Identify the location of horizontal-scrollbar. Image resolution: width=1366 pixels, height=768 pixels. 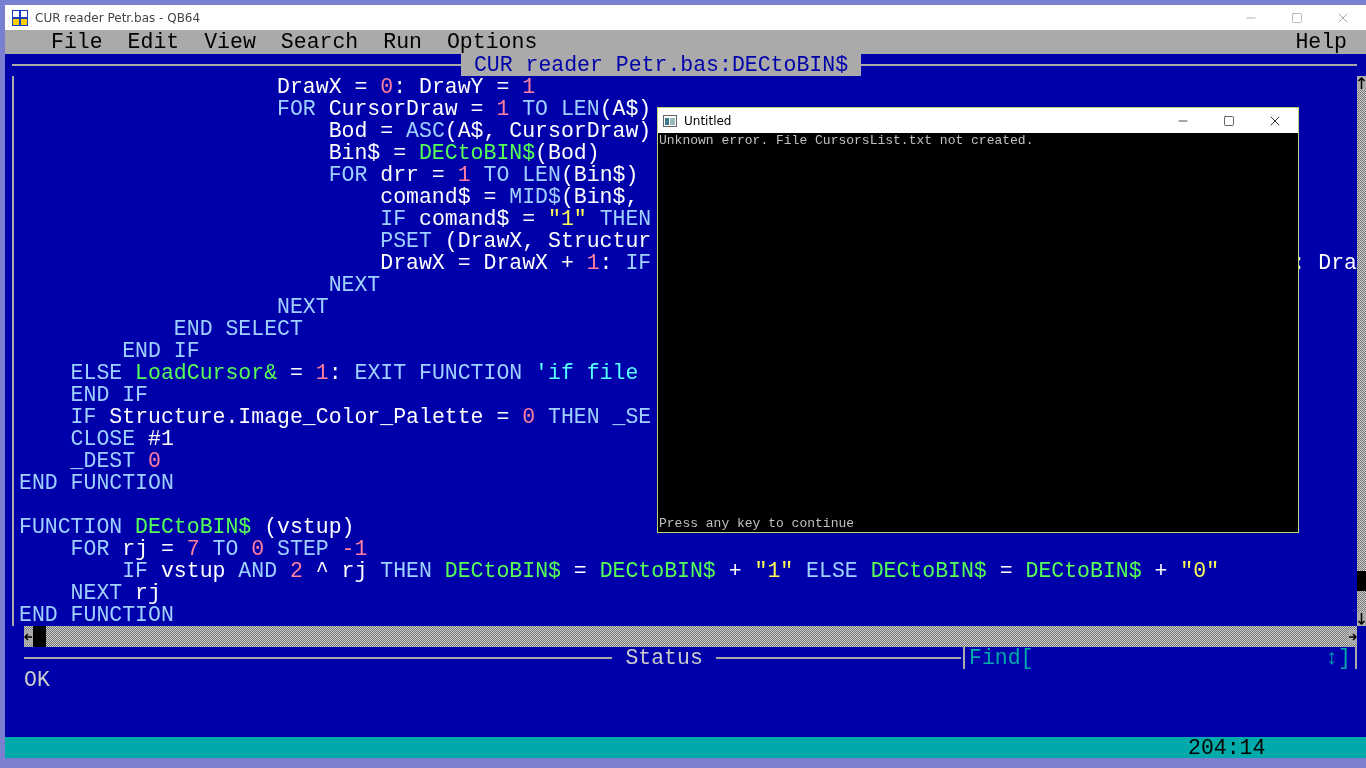
(690, 636).